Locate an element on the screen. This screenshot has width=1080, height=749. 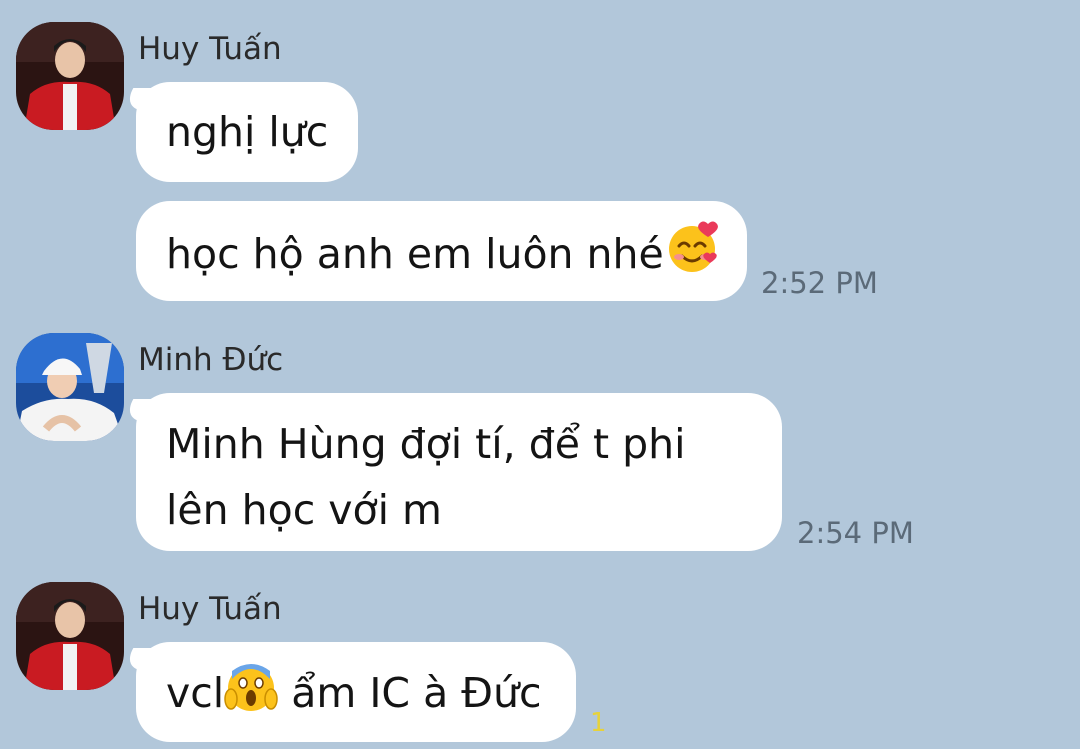
face-screaming-in-fear-icon is located at coordinates (251, 696).